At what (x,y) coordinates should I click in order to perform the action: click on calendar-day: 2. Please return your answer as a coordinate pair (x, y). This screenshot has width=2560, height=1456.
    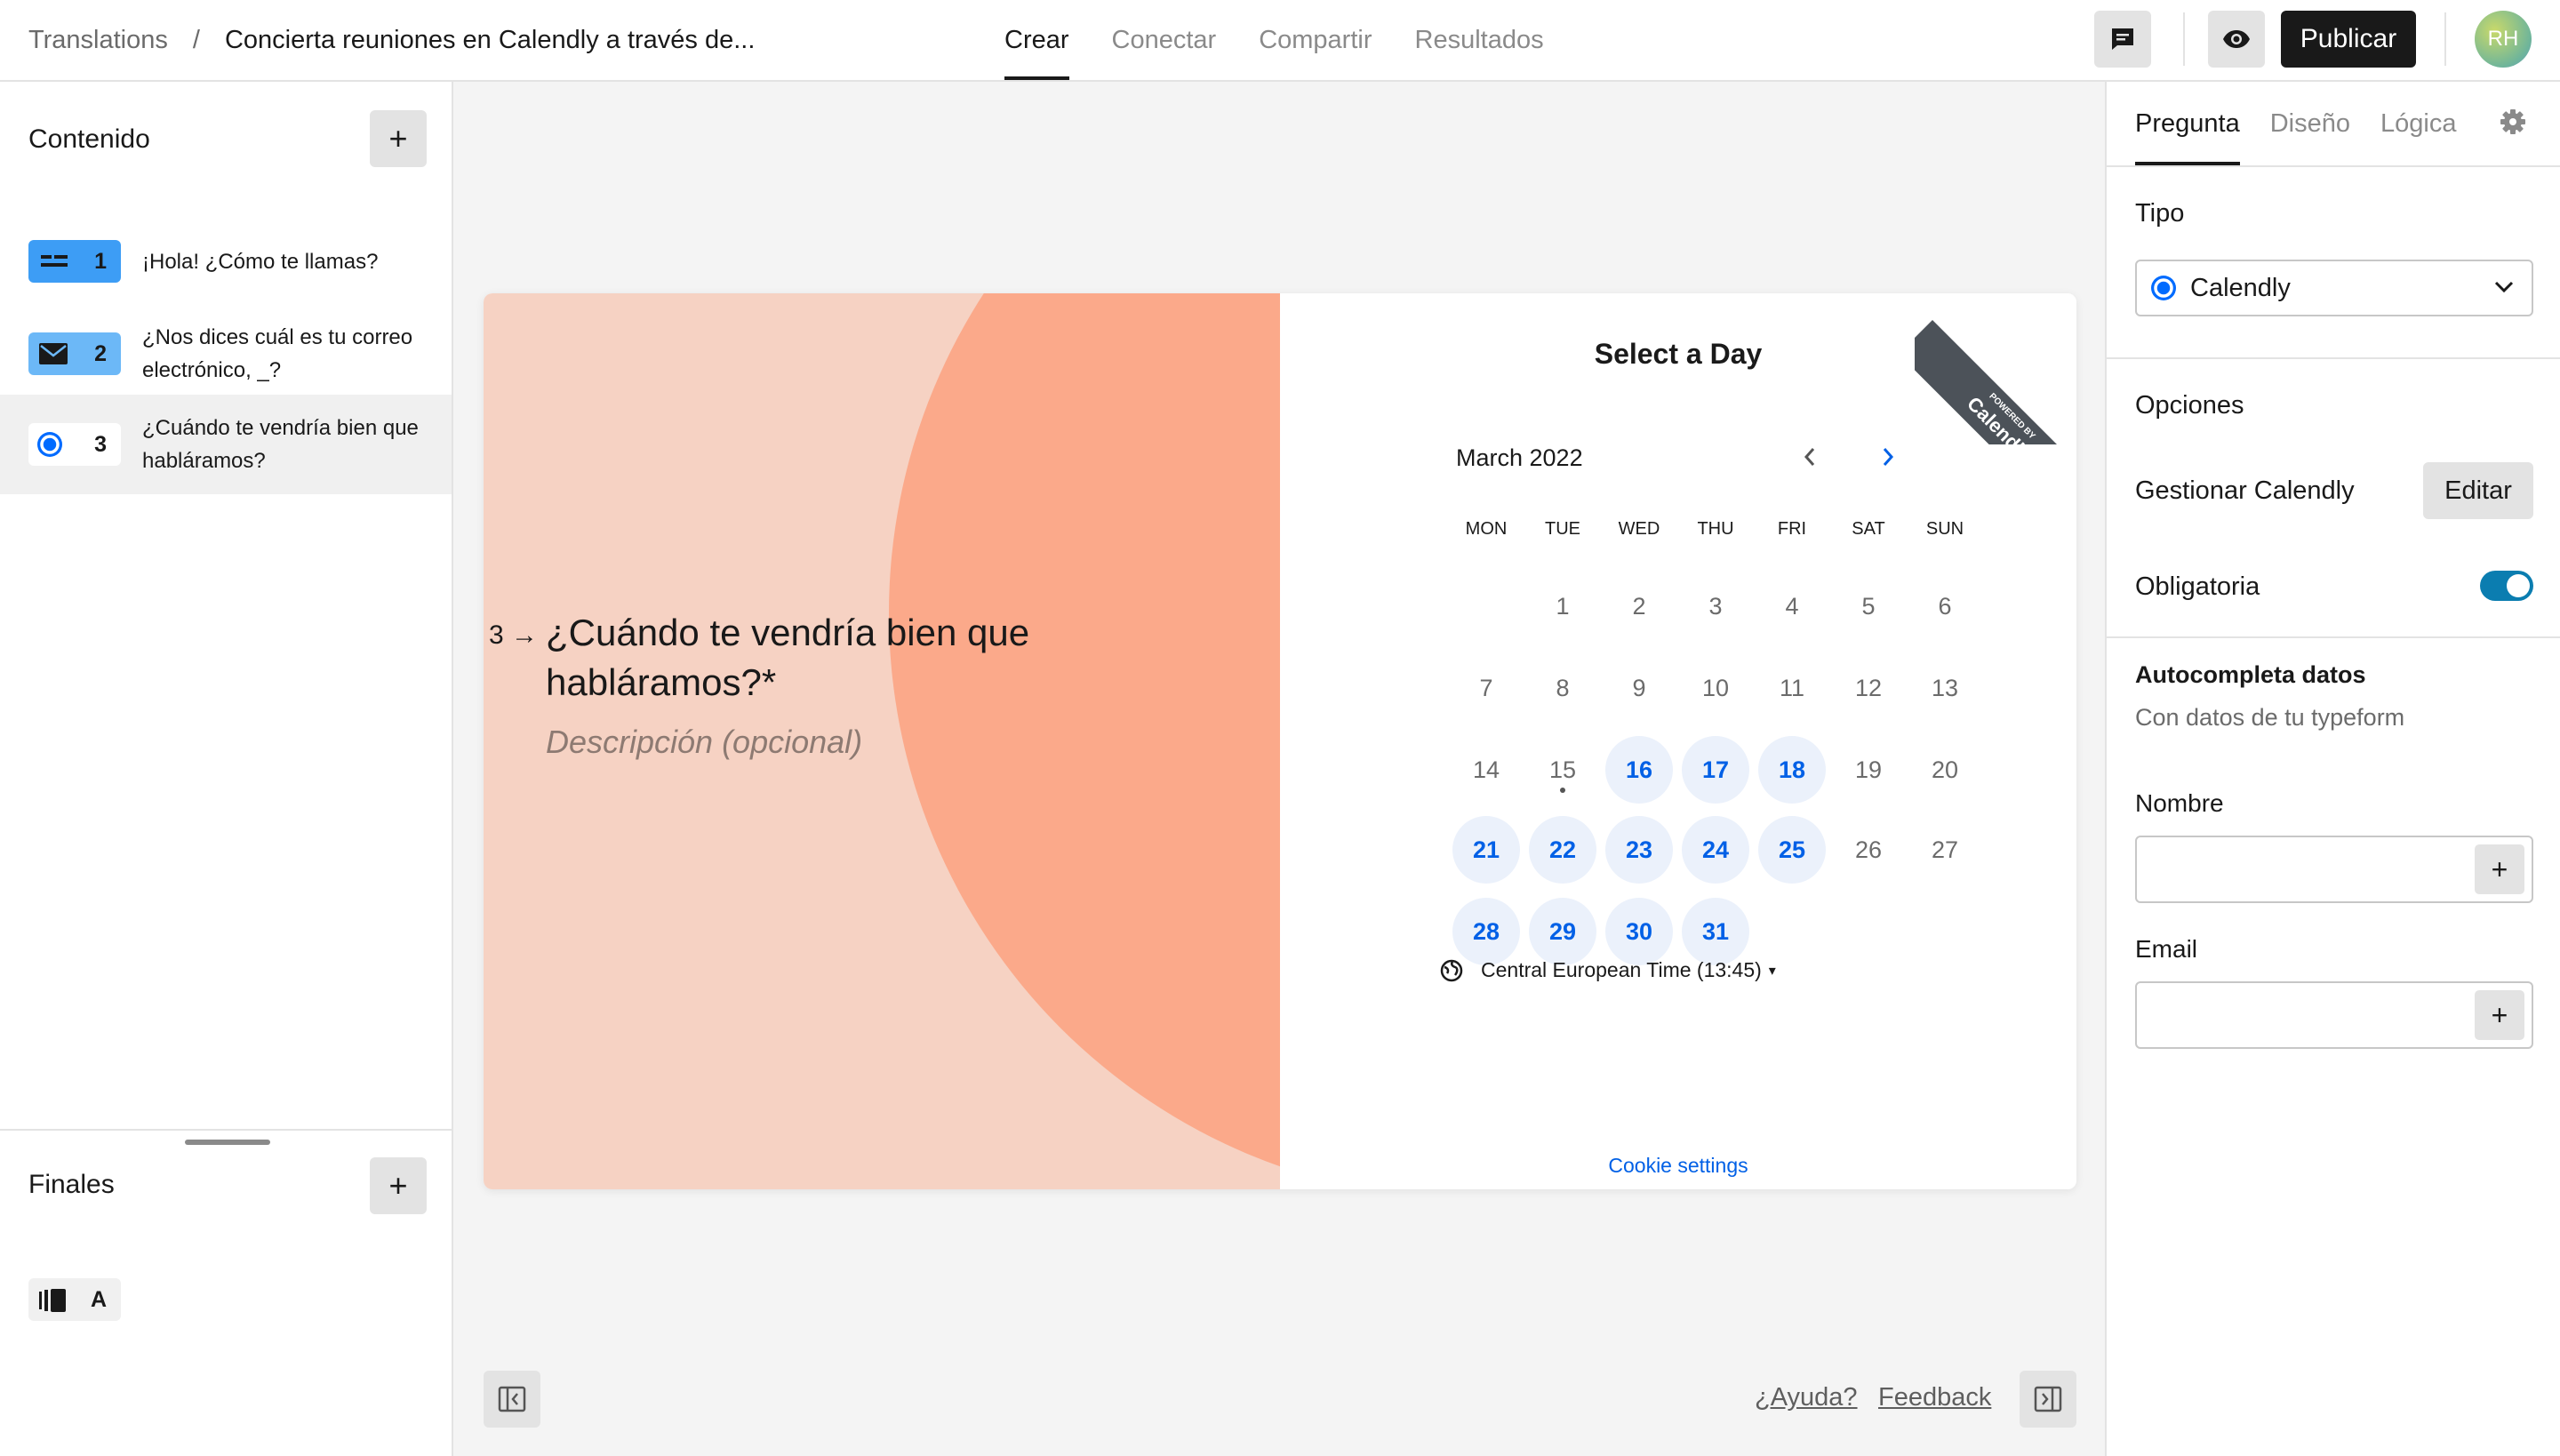
    Looking at the image, I should click on (1639, 606).